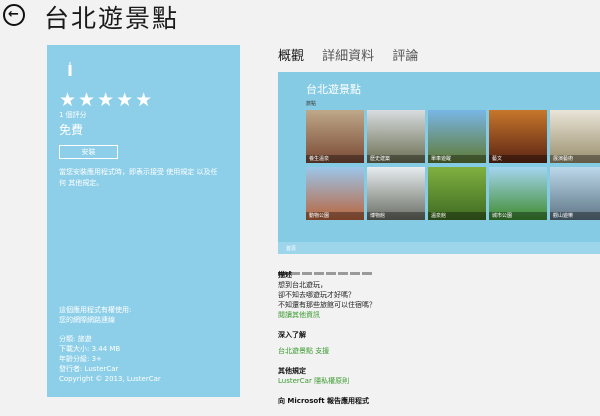 The image size is (600, 416). Describe the element at coordinates (95, 315) in the screenshot. I see `permissions-text: 這個應用程式有權使用: 您的網際網路連線` at that location.